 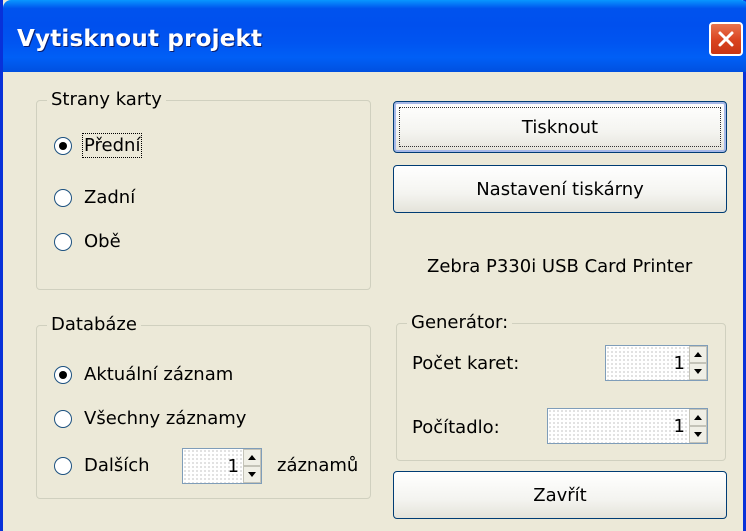 I want to click on database-legend: Databáze, so click(x=94, y=324).